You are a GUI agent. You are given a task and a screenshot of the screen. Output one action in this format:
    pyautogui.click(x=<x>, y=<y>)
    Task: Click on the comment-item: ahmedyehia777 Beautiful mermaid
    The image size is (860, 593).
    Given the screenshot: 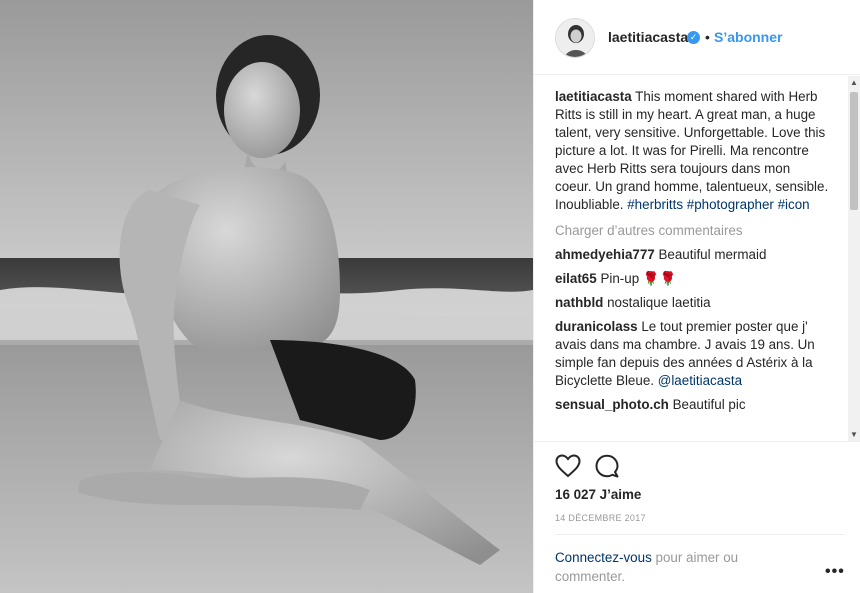 What is the action you would take?
    pyautogui.click(x=692, y=255)
    